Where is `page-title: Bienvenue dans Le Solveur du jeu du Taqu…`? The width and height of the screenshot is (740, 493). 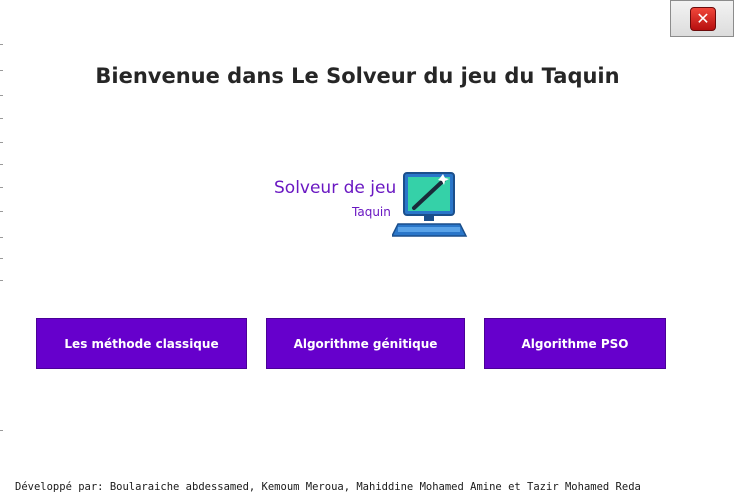
page-title: Bienvenue dans Le Solveur du jeu du Taqu… is located at coordinates (357, 76).